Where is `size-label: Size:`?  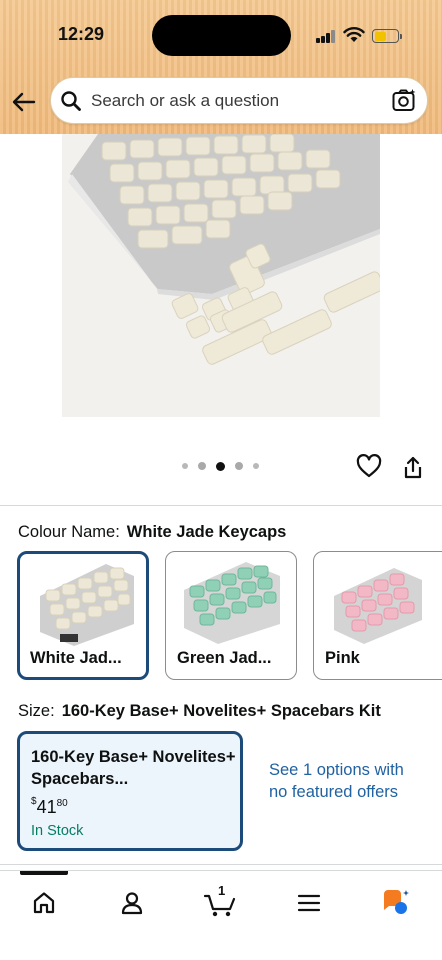 size-label: Size: is located at coordinates (36, 711).